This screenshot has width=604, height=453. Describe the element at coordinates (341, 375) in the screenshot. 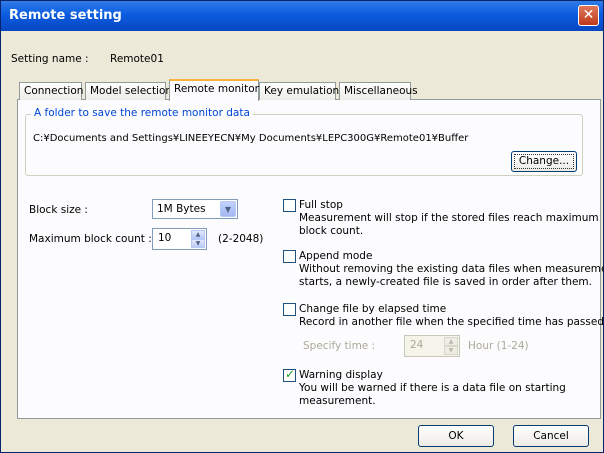

I see `warning-display-label: Warning display` at that location.